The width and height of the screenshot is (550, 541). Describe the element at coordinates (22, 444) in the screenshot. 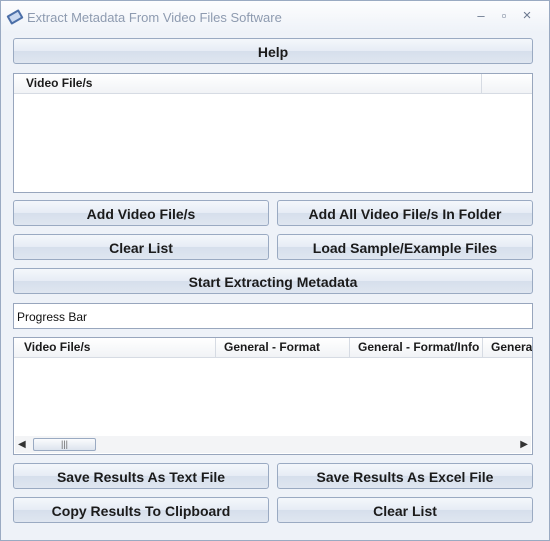

I see `scroll-left-icon: ◀` at that location.